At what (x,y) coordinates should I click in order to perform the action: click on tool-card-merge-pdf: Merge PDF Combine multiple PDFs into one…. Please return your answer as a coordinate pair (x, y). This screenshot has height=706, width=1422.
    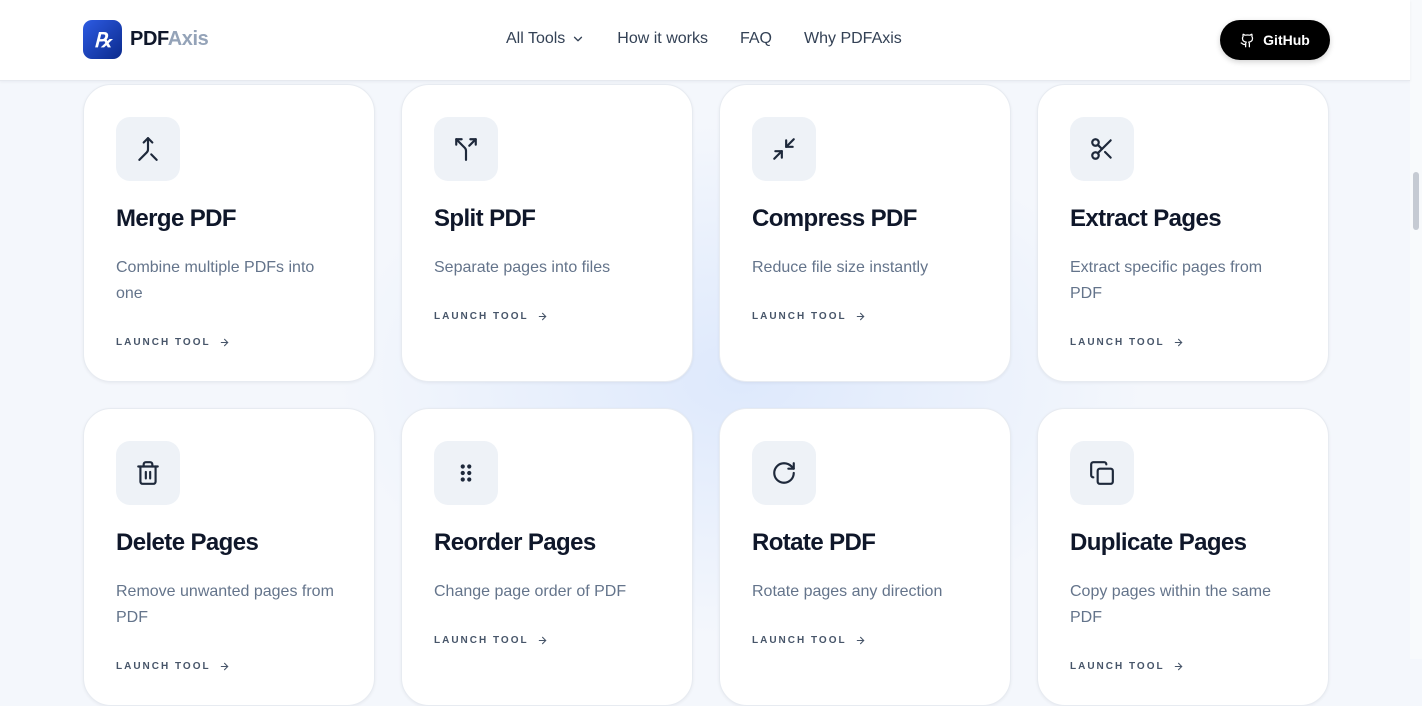
    Looking at the image, I should click on (229, 233).